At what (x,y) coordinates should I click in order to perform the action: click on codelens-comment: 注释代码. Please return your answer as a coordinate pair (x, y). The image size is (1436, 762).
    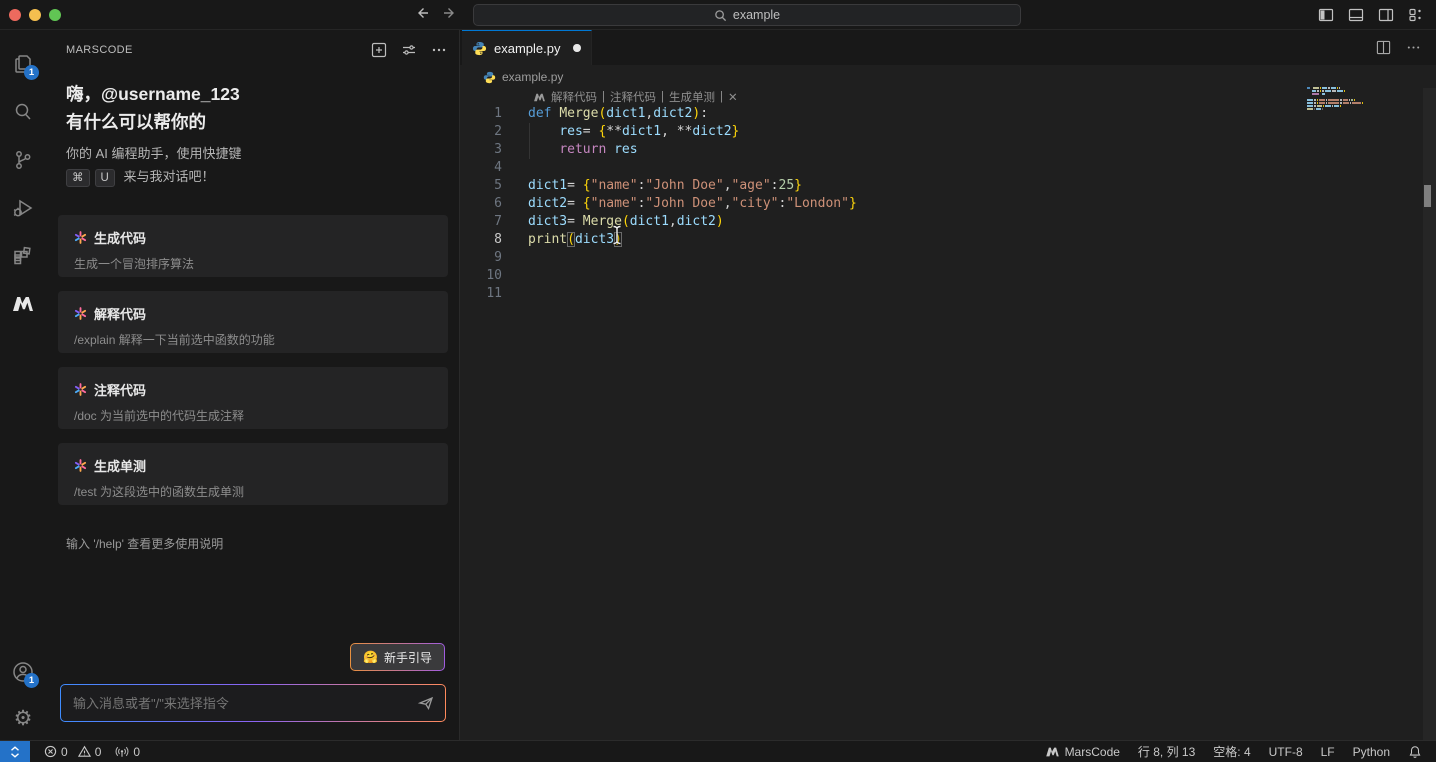
    Looking at the image, I should click on (633, 97).